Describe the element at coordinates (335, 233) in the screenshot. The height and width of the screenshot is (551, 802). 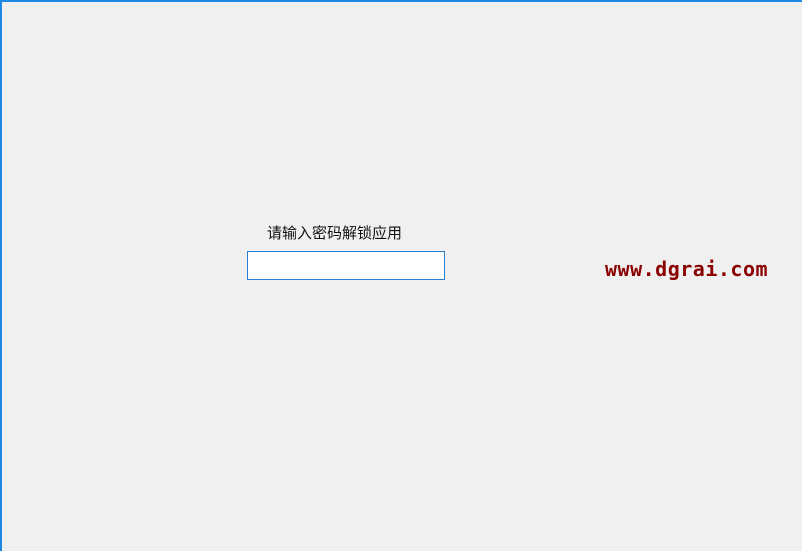
I see `unlock-prompt-label: 请输入密码解锁应用` at that location.